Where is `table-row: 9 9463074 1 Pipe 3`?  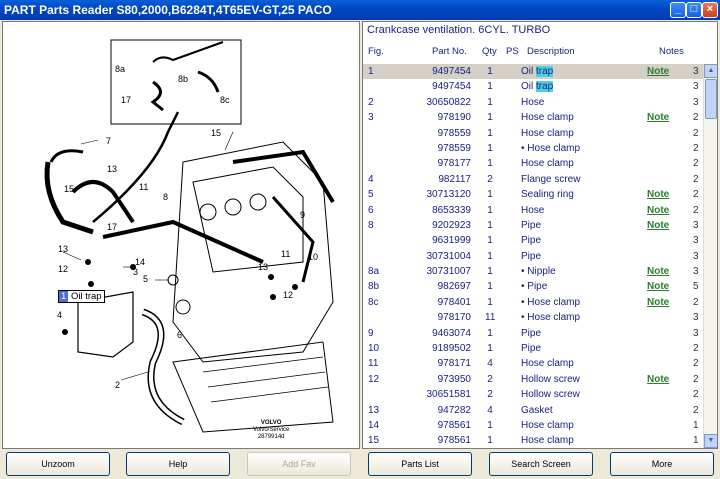
table-row: 9 9463074 1 Pipe 3 is located at coordinates (533, 333).